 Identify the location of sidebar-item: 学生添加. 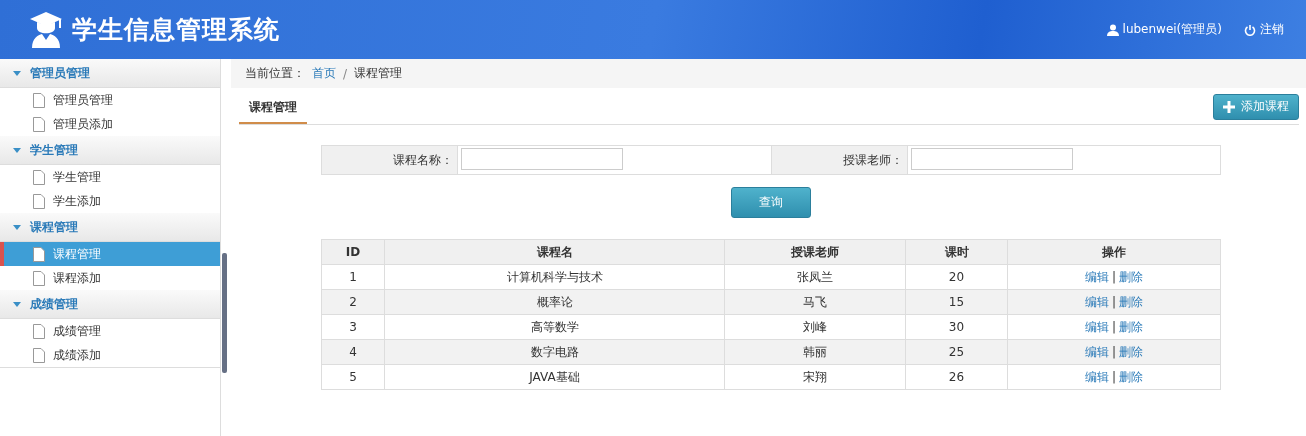
(110, 201).